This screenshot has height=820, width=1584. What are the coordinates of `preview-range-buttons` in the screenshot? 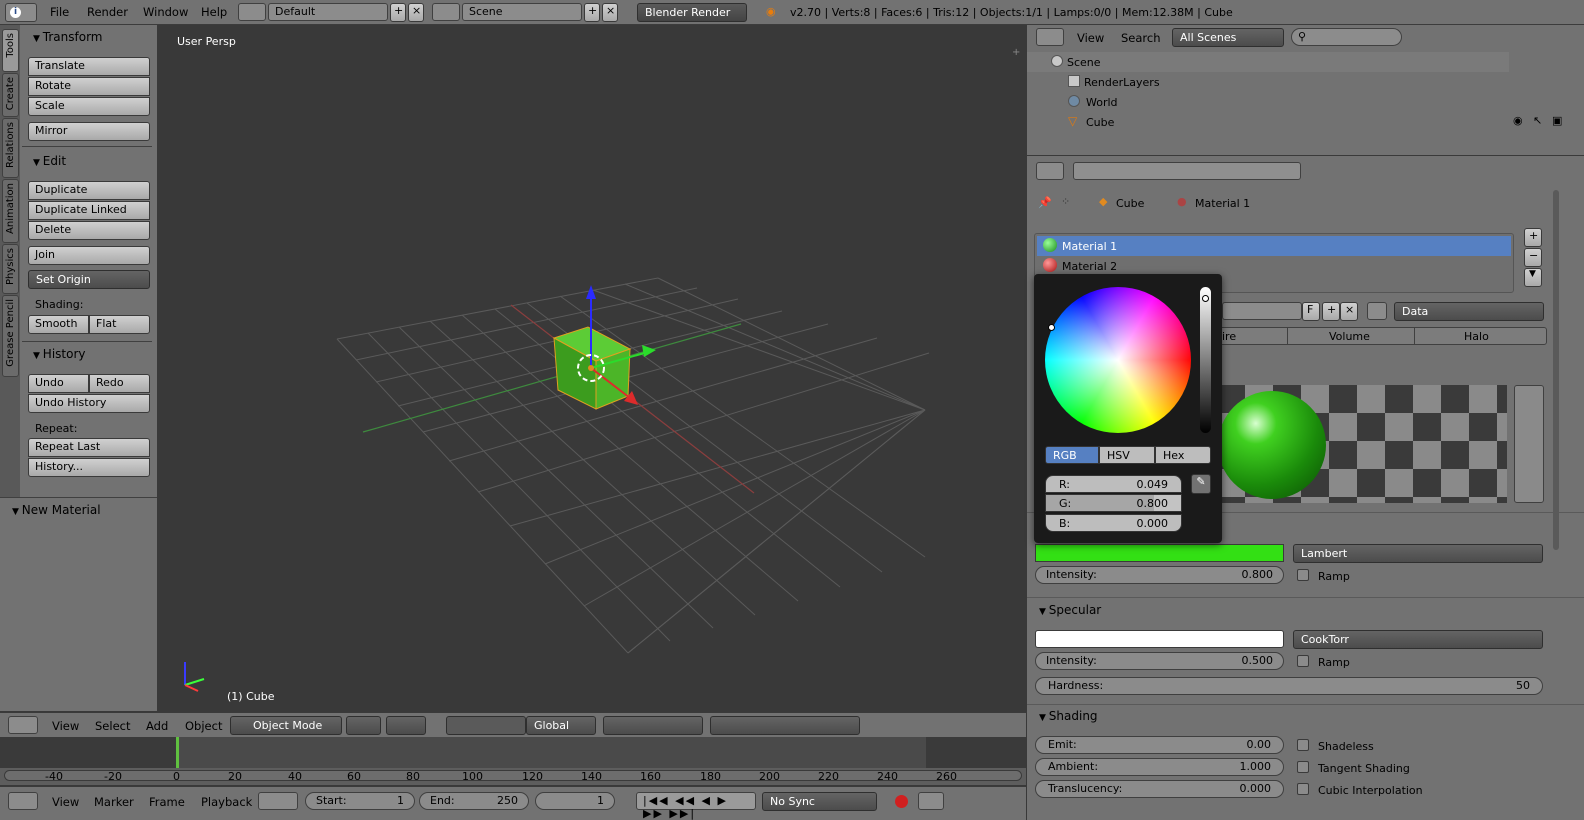 It's located at (278, 801).